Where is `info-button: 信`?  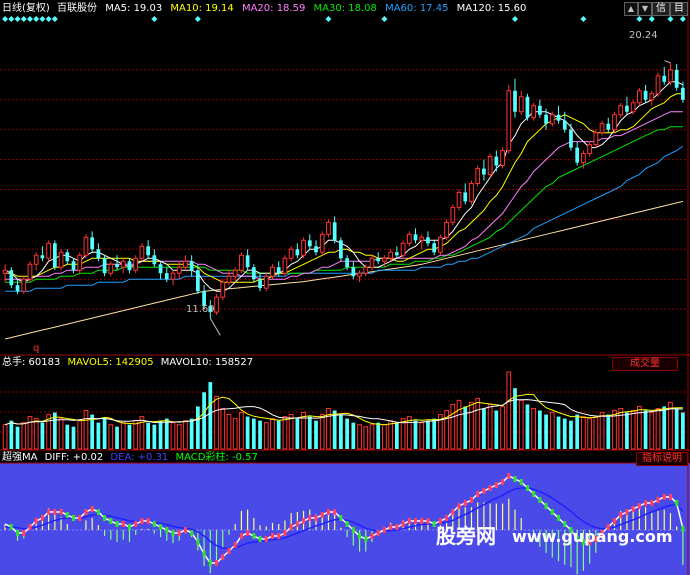 info-button: 信 is located at coordinates (661, 9).